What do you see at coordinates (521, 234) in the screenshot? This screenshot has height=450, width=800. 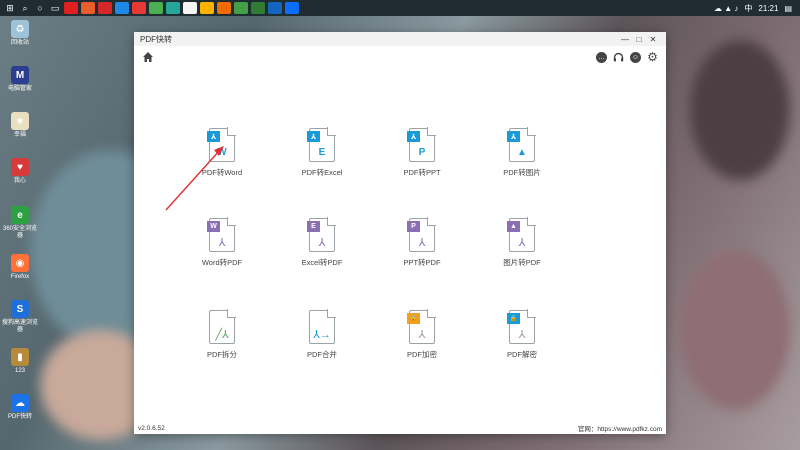 I see `pdf-file-icon: ▲ ⅄` at bounding box center [521, 234].